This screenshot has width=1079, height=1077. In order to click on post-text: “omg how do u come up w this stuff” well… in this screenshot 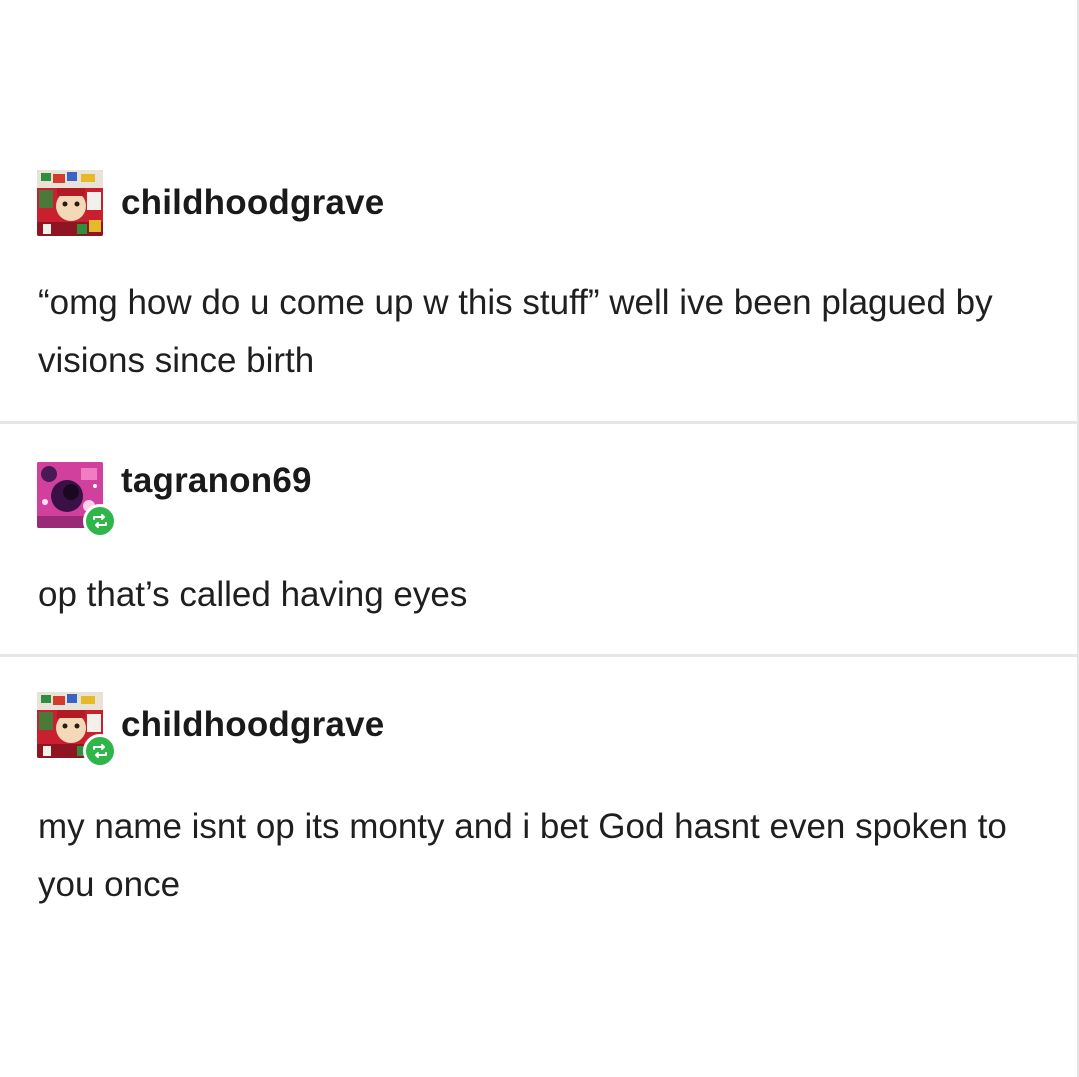, I will do `click(515, 331)`.